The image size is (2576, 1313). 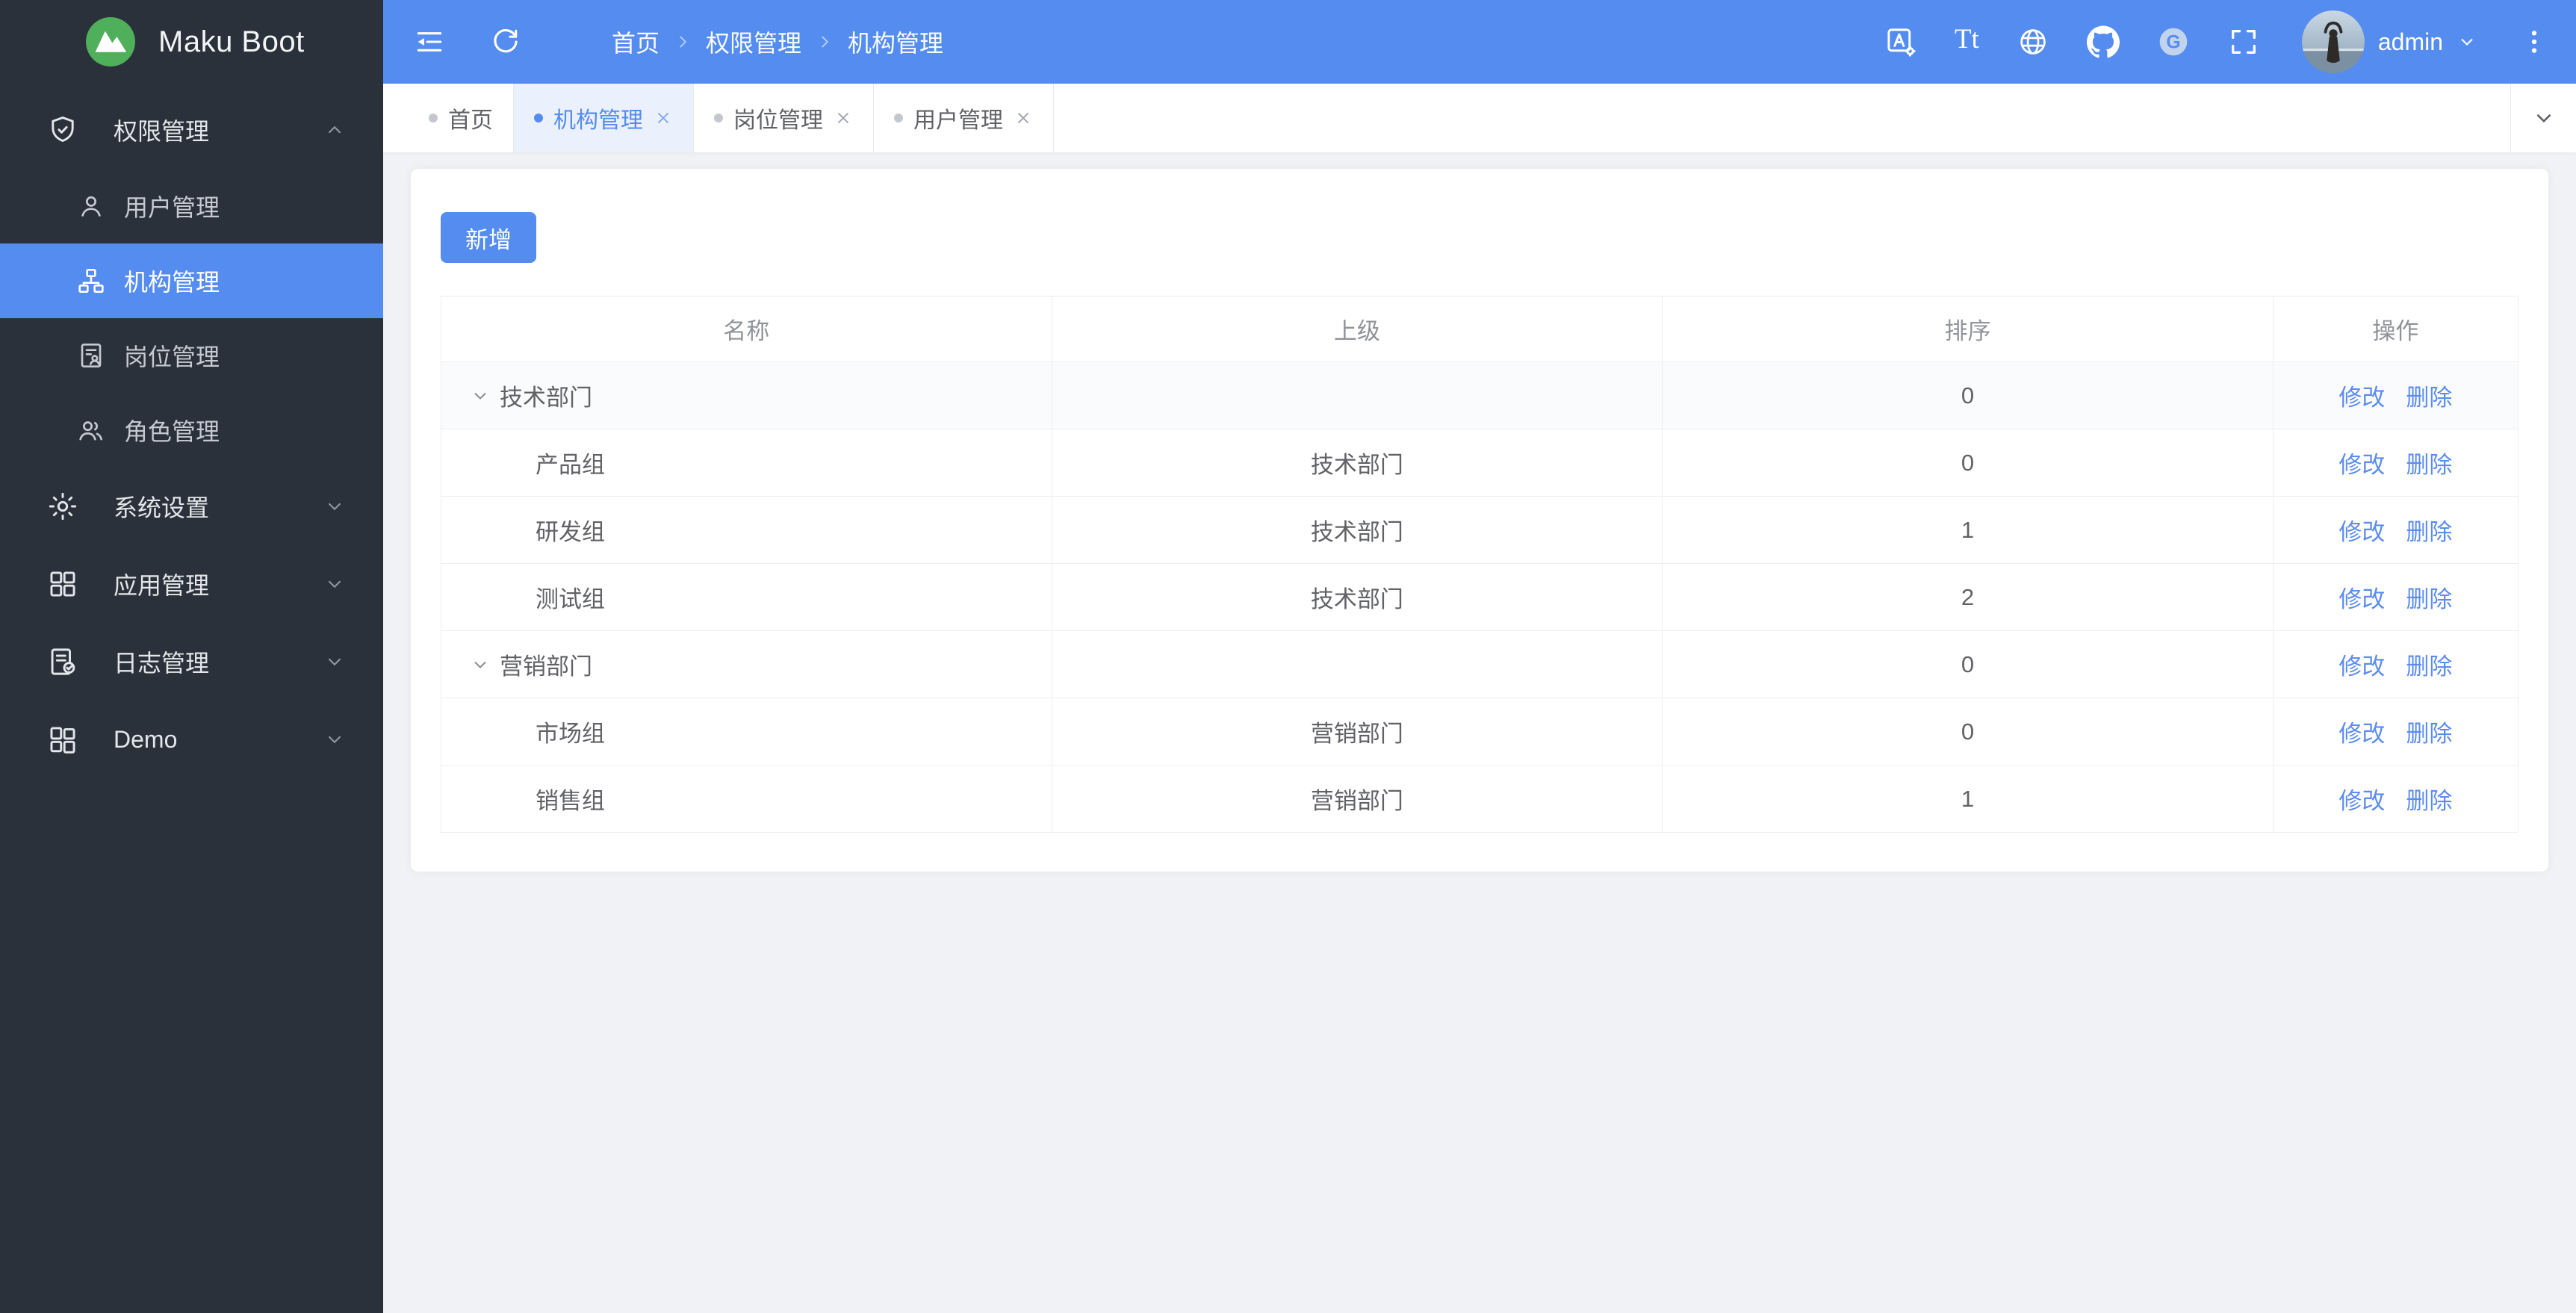 I want to click on gear-icon, so click(x=63, y=506).